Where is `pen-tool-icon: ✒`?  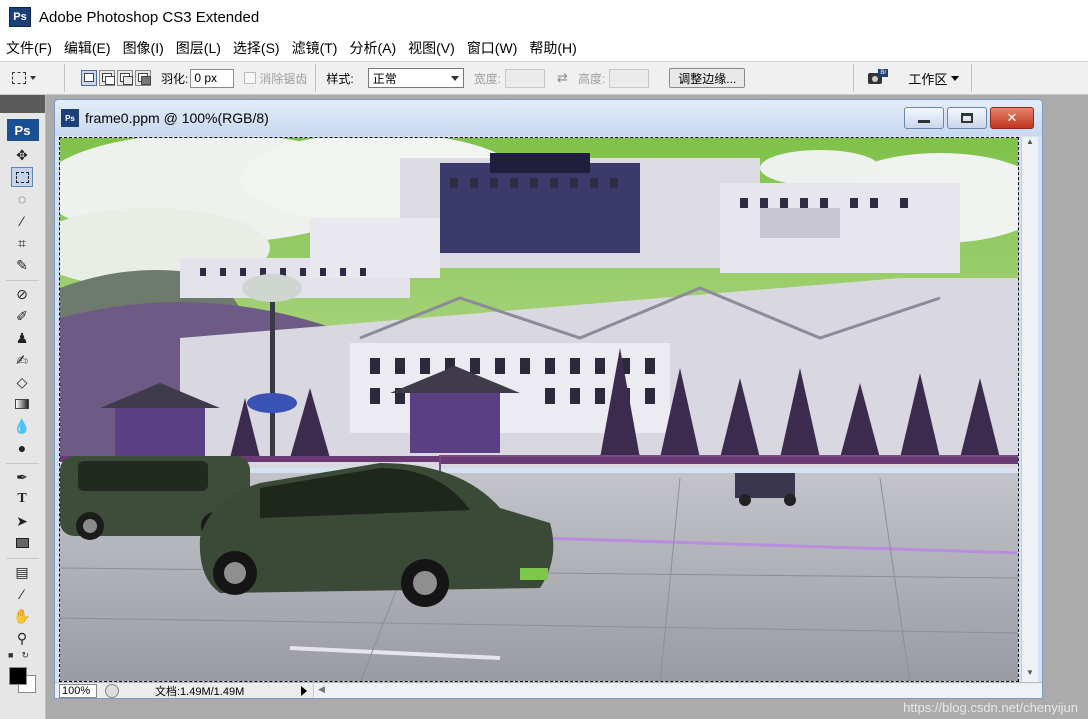
pen-tool-icon: ✒ is located at coordinates (22, 477).